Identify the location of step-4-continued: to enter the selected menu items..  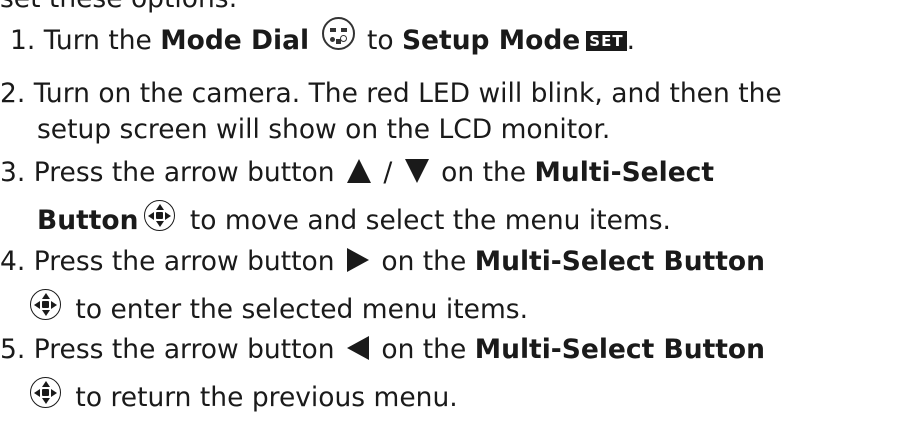
(279, 307).